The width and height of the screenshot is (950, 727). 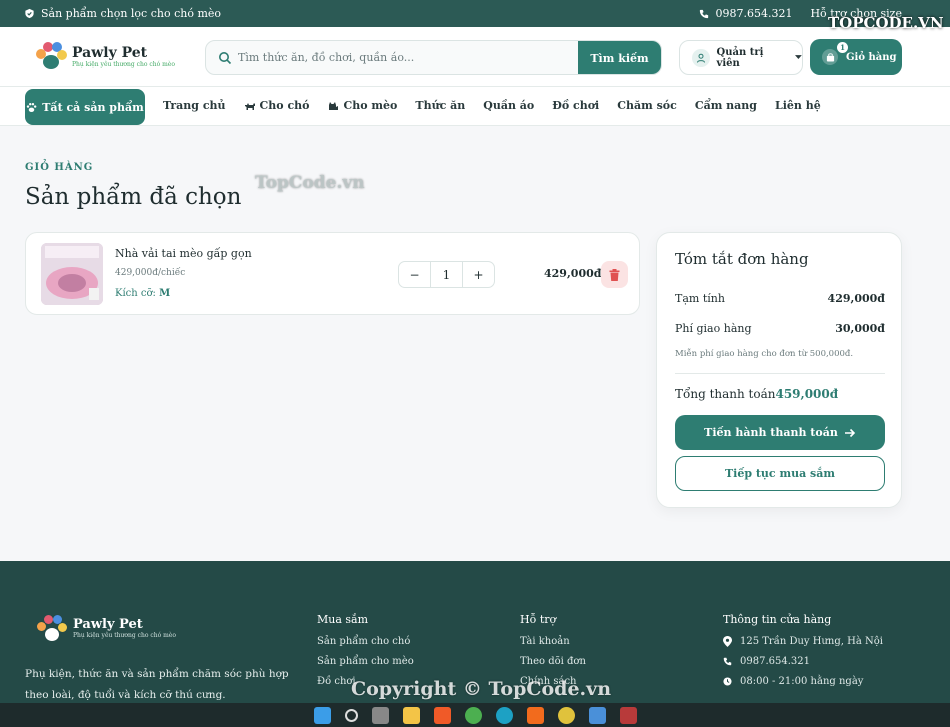 I want to click on topbar-promo-text: Sản phẩm chọn lọc cho chó mèo, so click(x=131, y=13).